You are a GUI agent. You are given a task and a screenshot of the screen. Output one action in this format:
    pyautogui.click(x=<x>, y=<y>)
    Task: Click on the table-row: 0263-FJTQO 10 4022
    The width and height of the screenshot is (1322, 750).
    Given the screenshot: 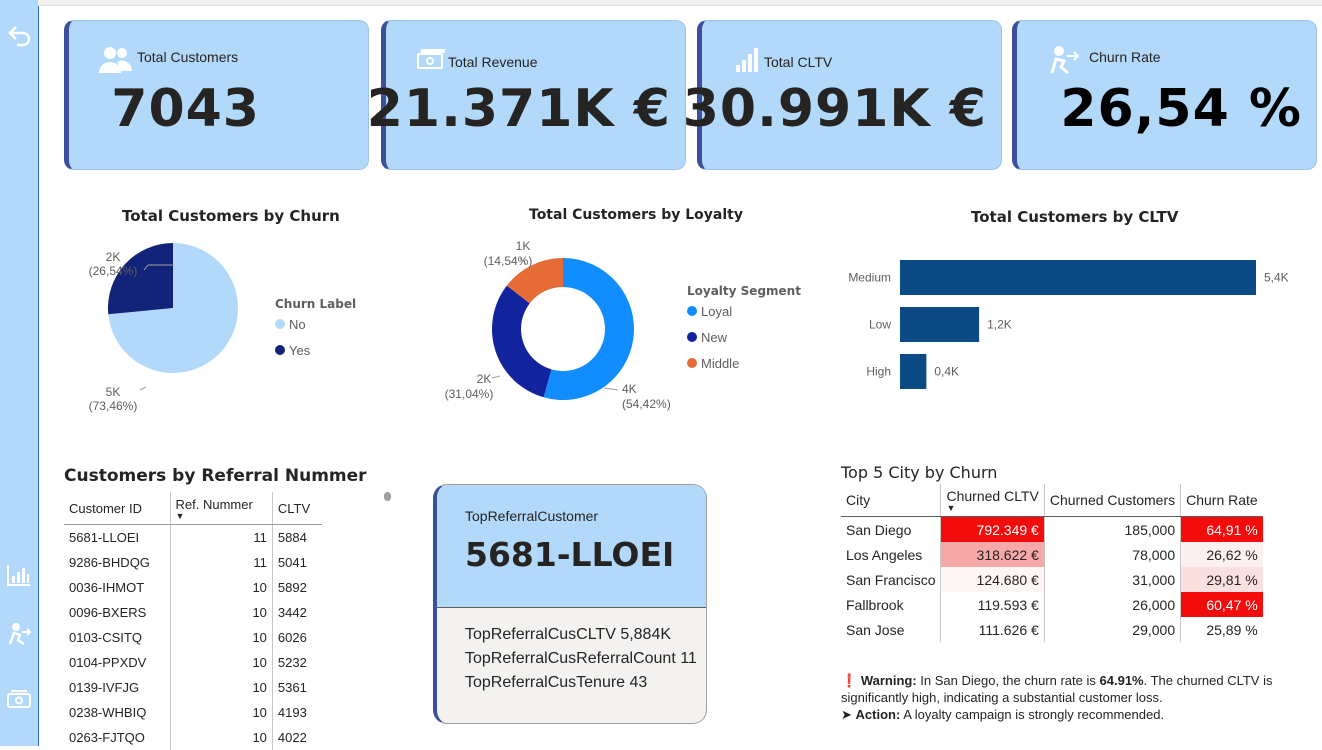 What is the action you would take?
    pyautogui.click(x=193, y=737)
    